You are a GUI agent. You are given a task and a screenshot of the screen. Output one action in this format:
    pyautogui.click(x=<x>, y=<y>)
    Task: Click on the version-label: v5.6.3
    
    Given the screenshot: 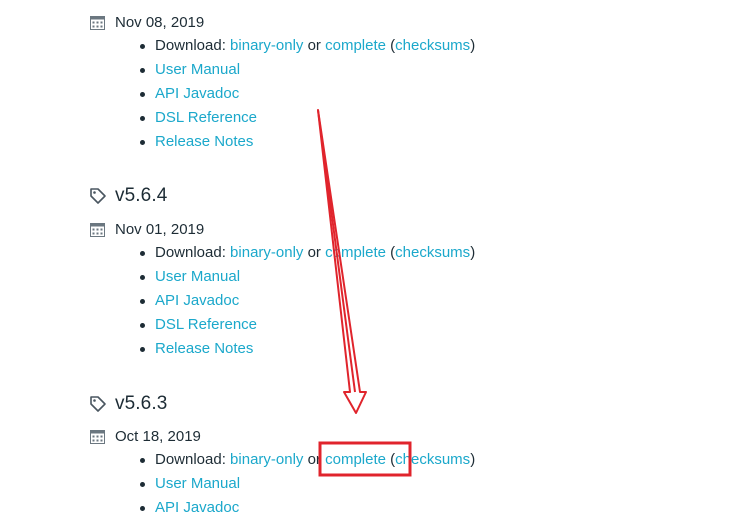 What is the action you would take?
    pyautogui.click(x=141, y=403)
    